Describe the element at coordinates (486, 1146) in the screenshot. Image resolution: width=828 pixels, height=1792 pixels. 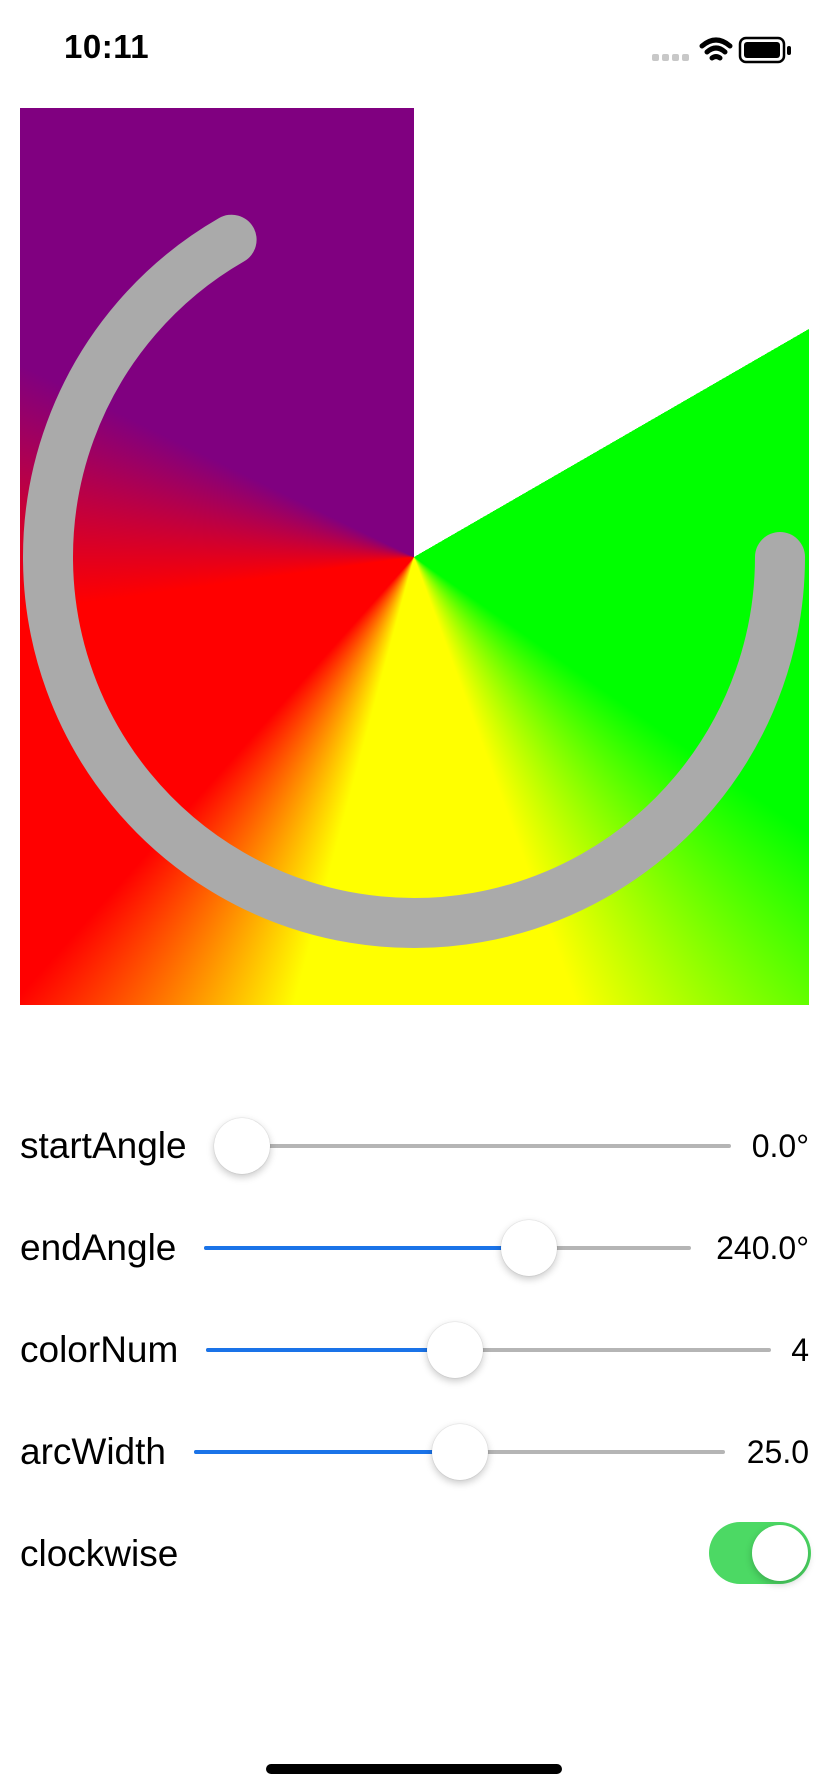
I see `slider-track` at that location.